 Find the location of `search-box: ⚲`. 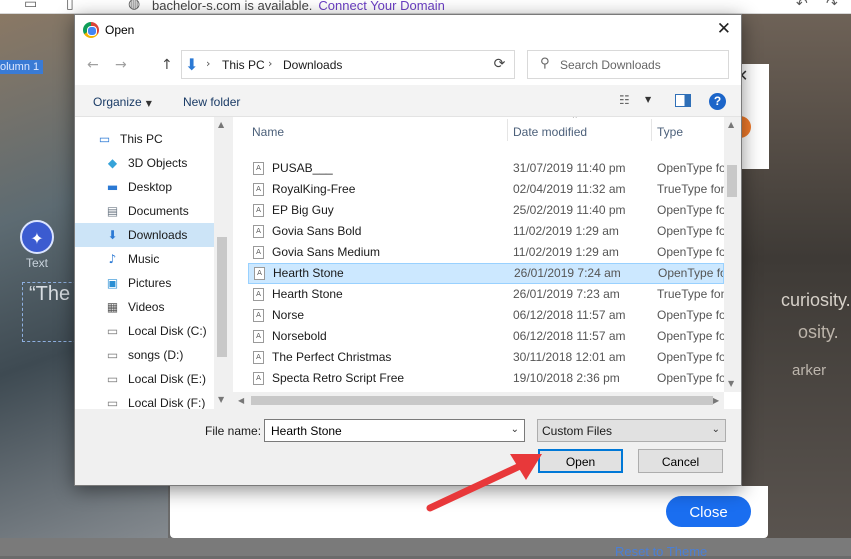

search-box: ⚲ is located at coordinates (628, 64).